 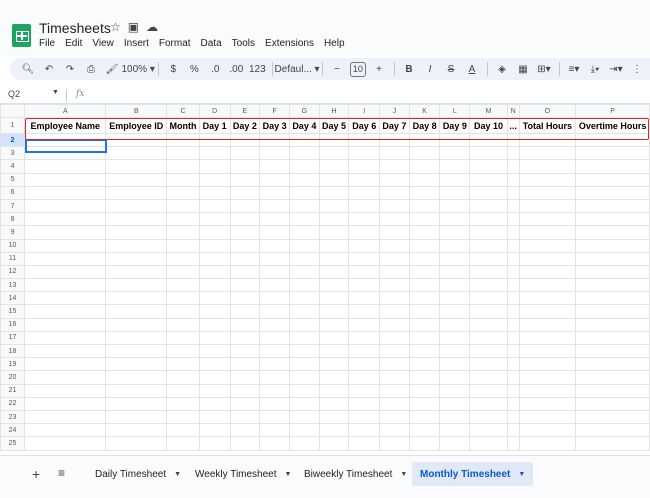 What do you see at coordinates (133, 27) in the screenshot?
I see `move-folder-icon: ▣` at bounding box center [133, 27].